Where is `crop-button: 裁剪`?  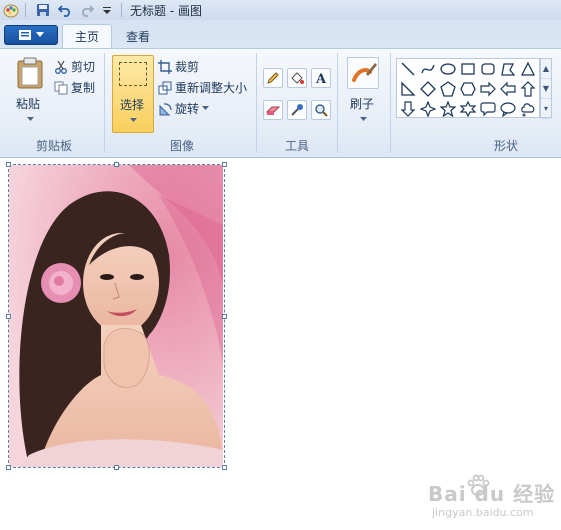
crop-button: 裁剪 is located at coordinates (178, 66).